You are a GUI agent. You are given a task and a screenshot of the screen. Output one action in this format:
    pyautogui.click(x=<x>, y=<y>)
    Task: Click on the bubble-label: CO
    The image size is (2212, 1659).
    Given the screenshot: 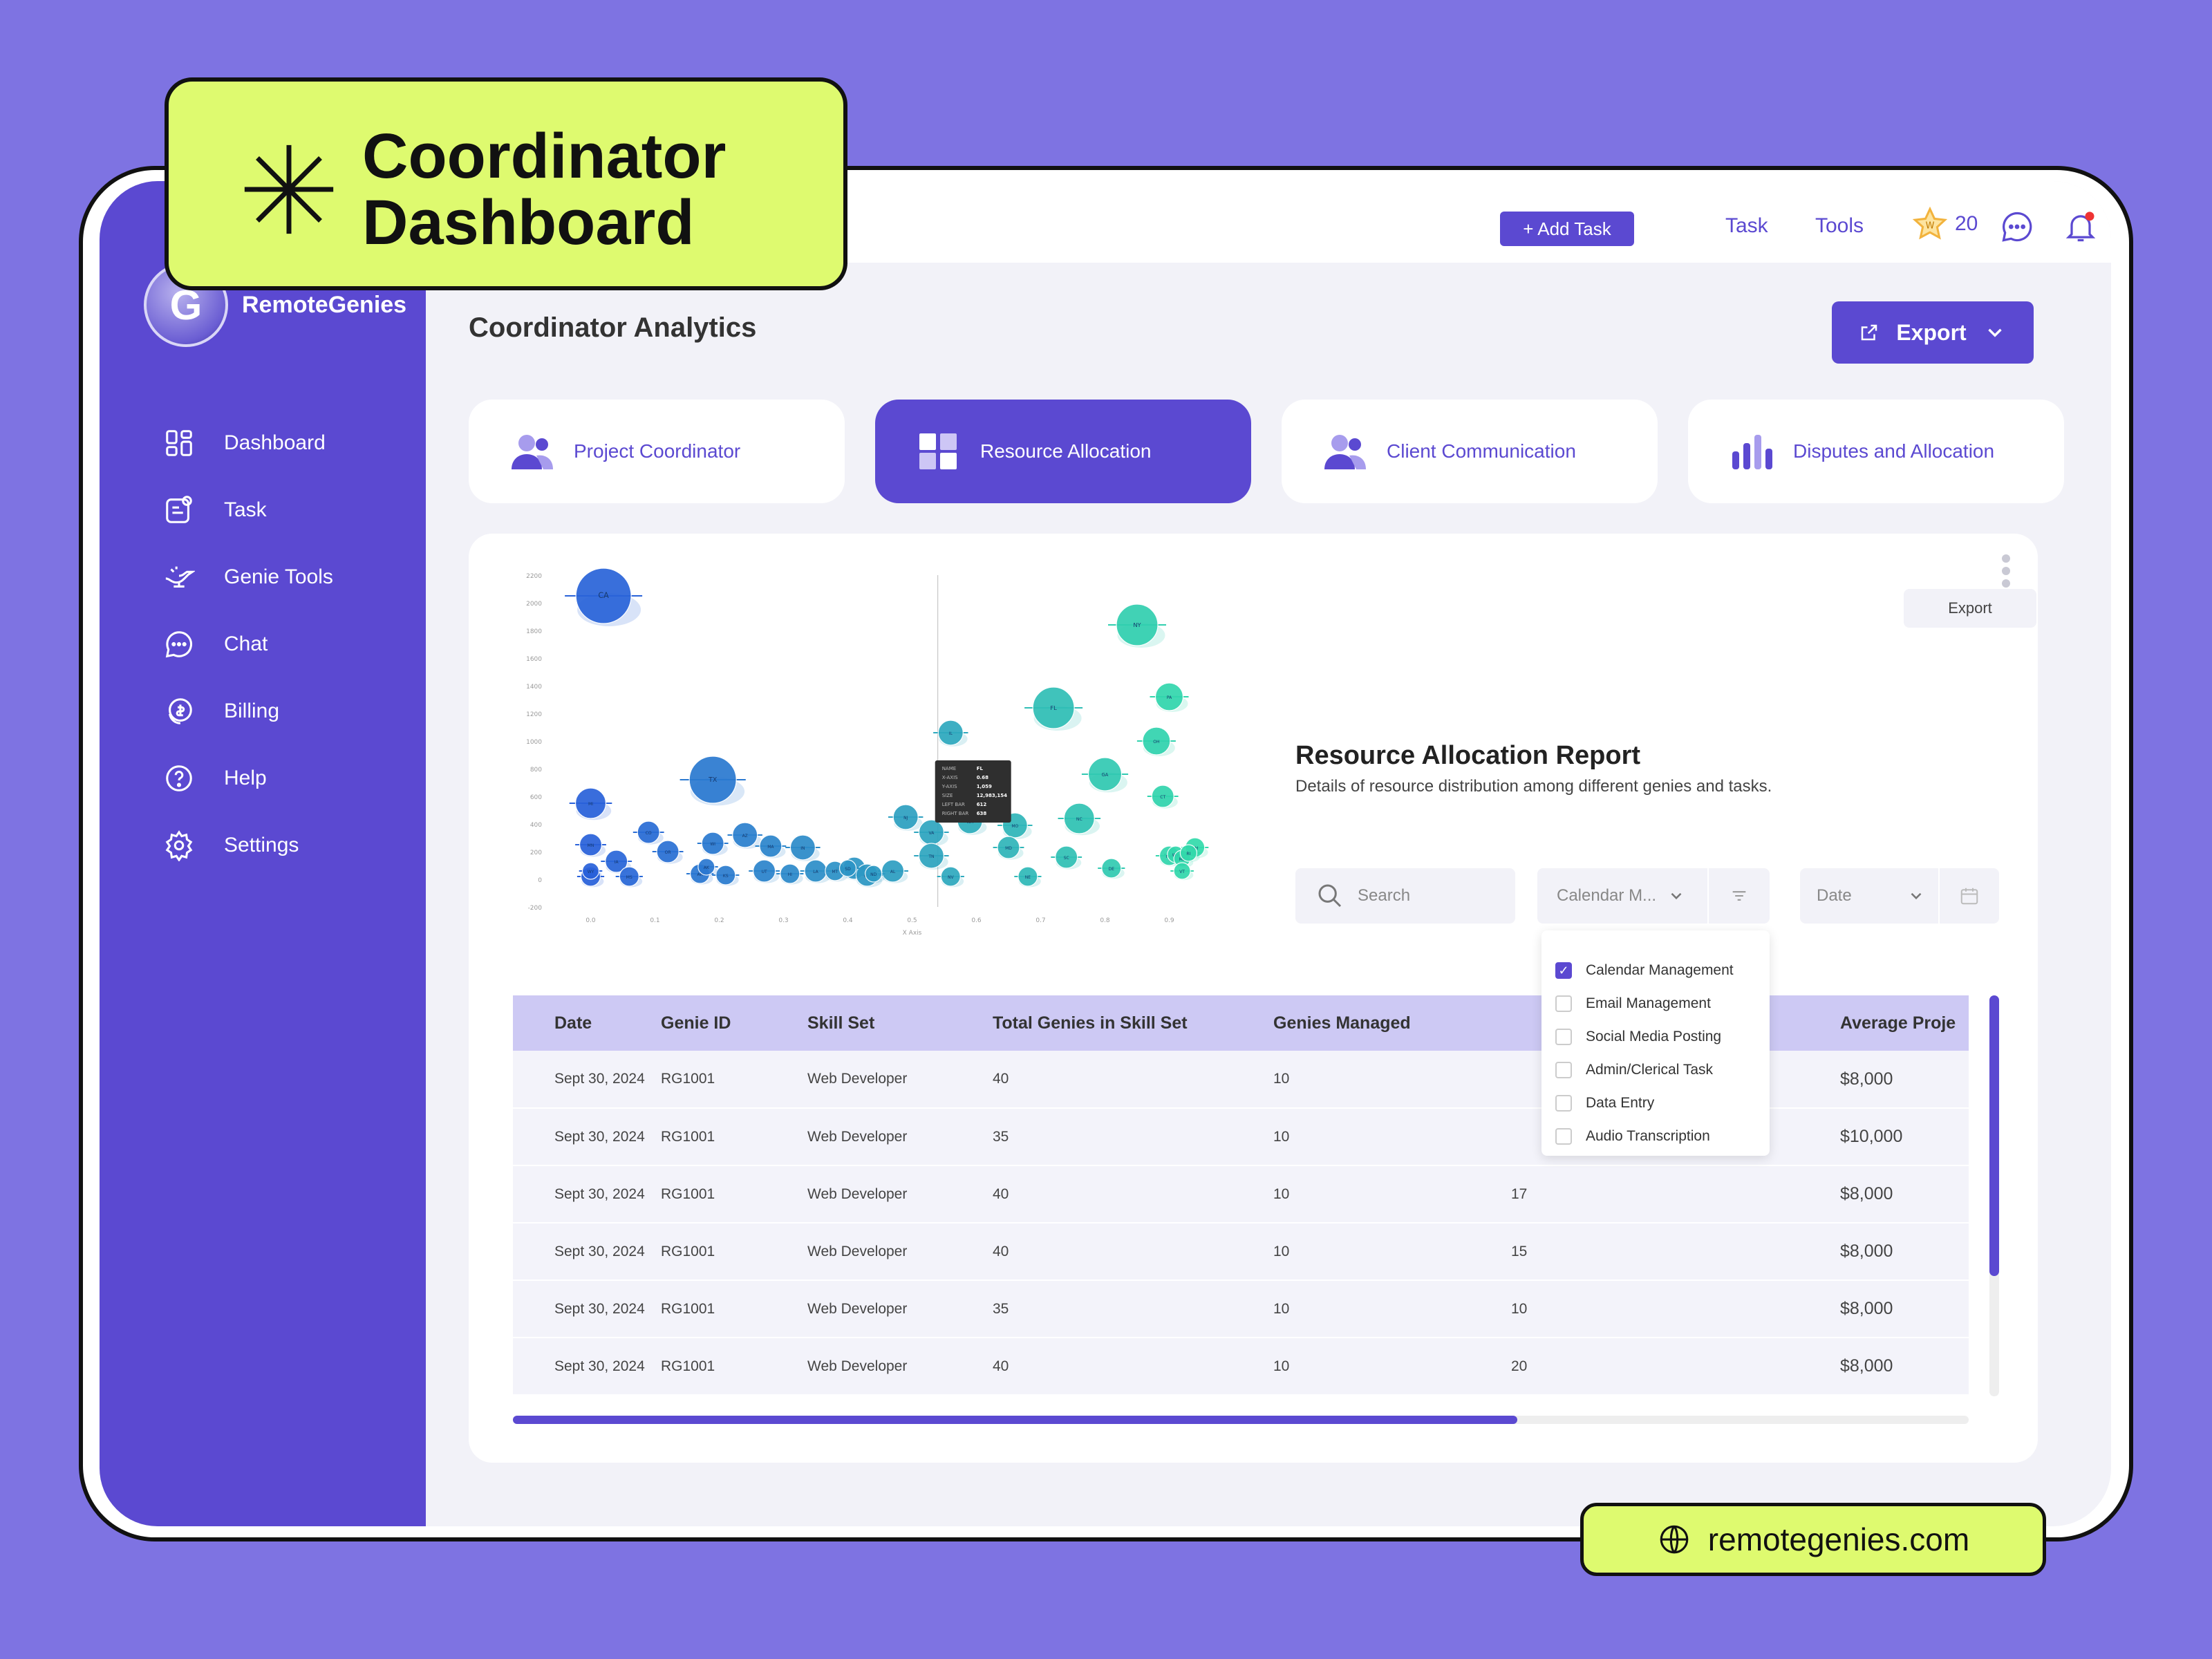 What is the action you would take?
    pyautogui.click(x=649, y=833)
    